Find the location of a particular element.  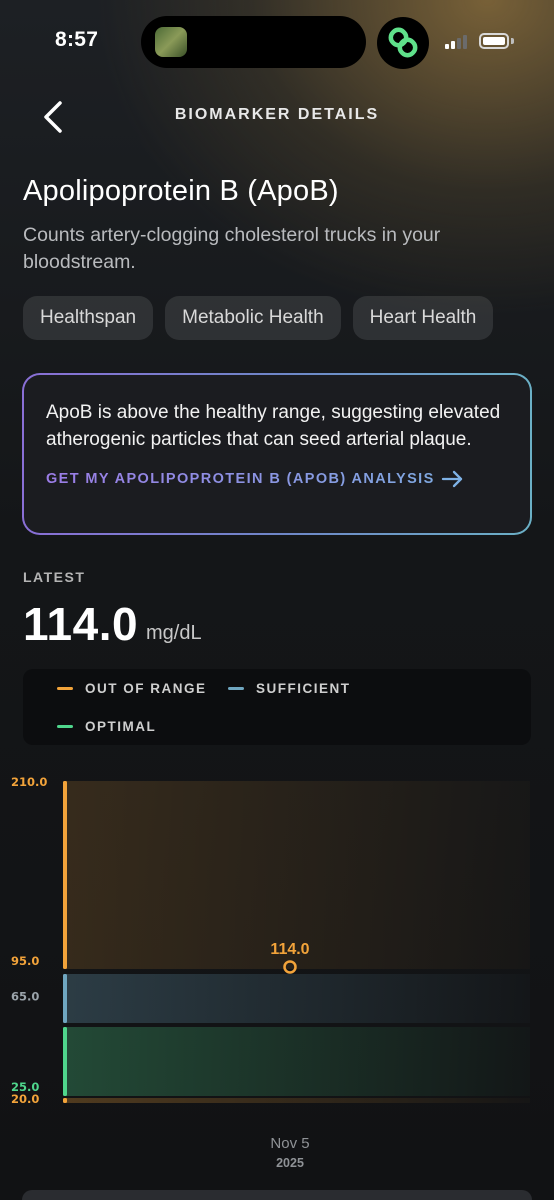

arrow-right-icon is located at coordinates (451, 479).